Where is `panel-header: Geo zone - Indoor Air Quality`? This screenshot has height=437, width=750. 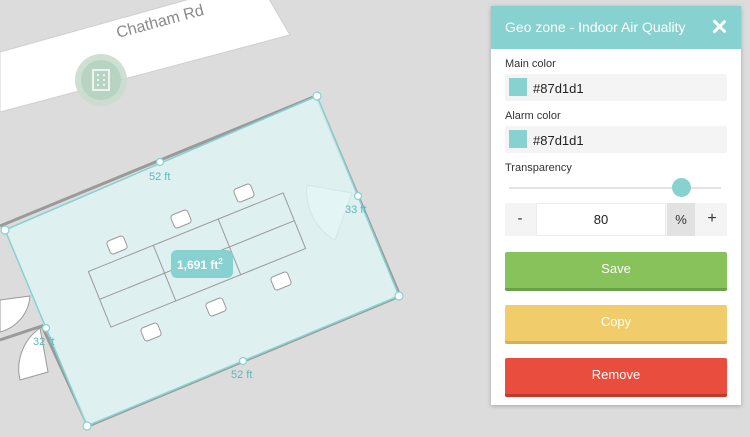 panel-header: Geo zone - Indoor Air Quality is located at coordinates (616, 27).